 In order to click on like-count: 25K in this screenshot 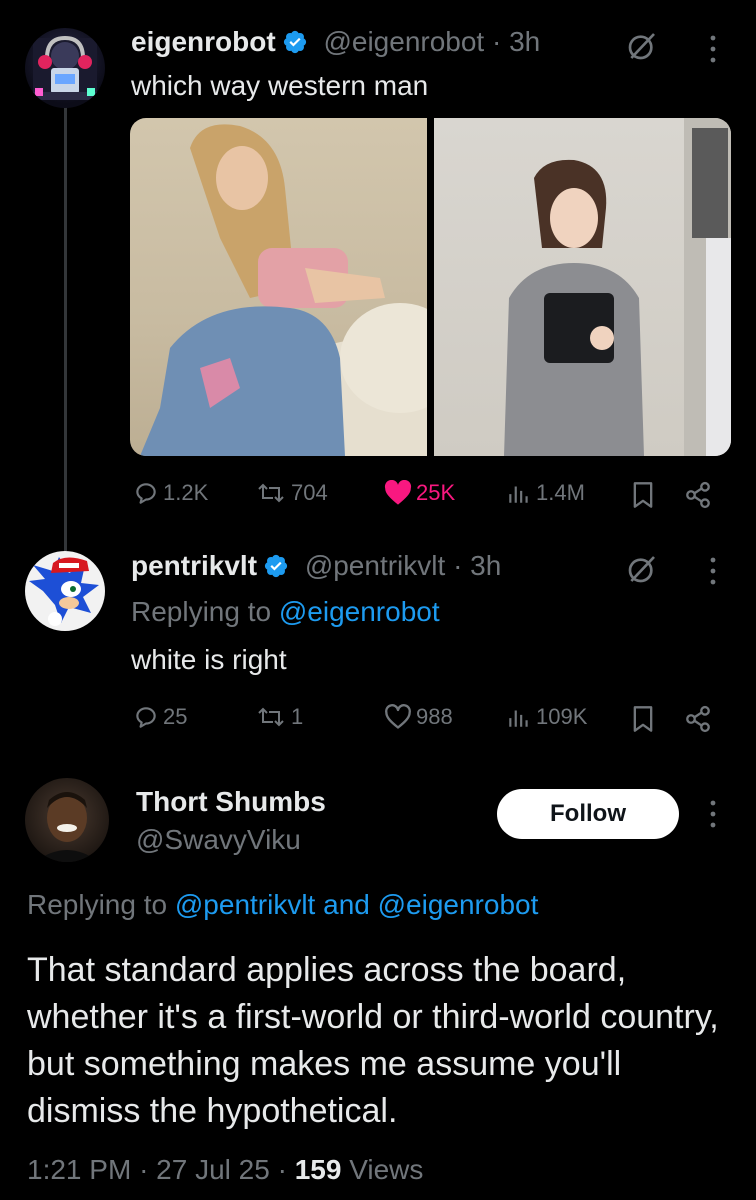, I will do `click(436, 492)`.